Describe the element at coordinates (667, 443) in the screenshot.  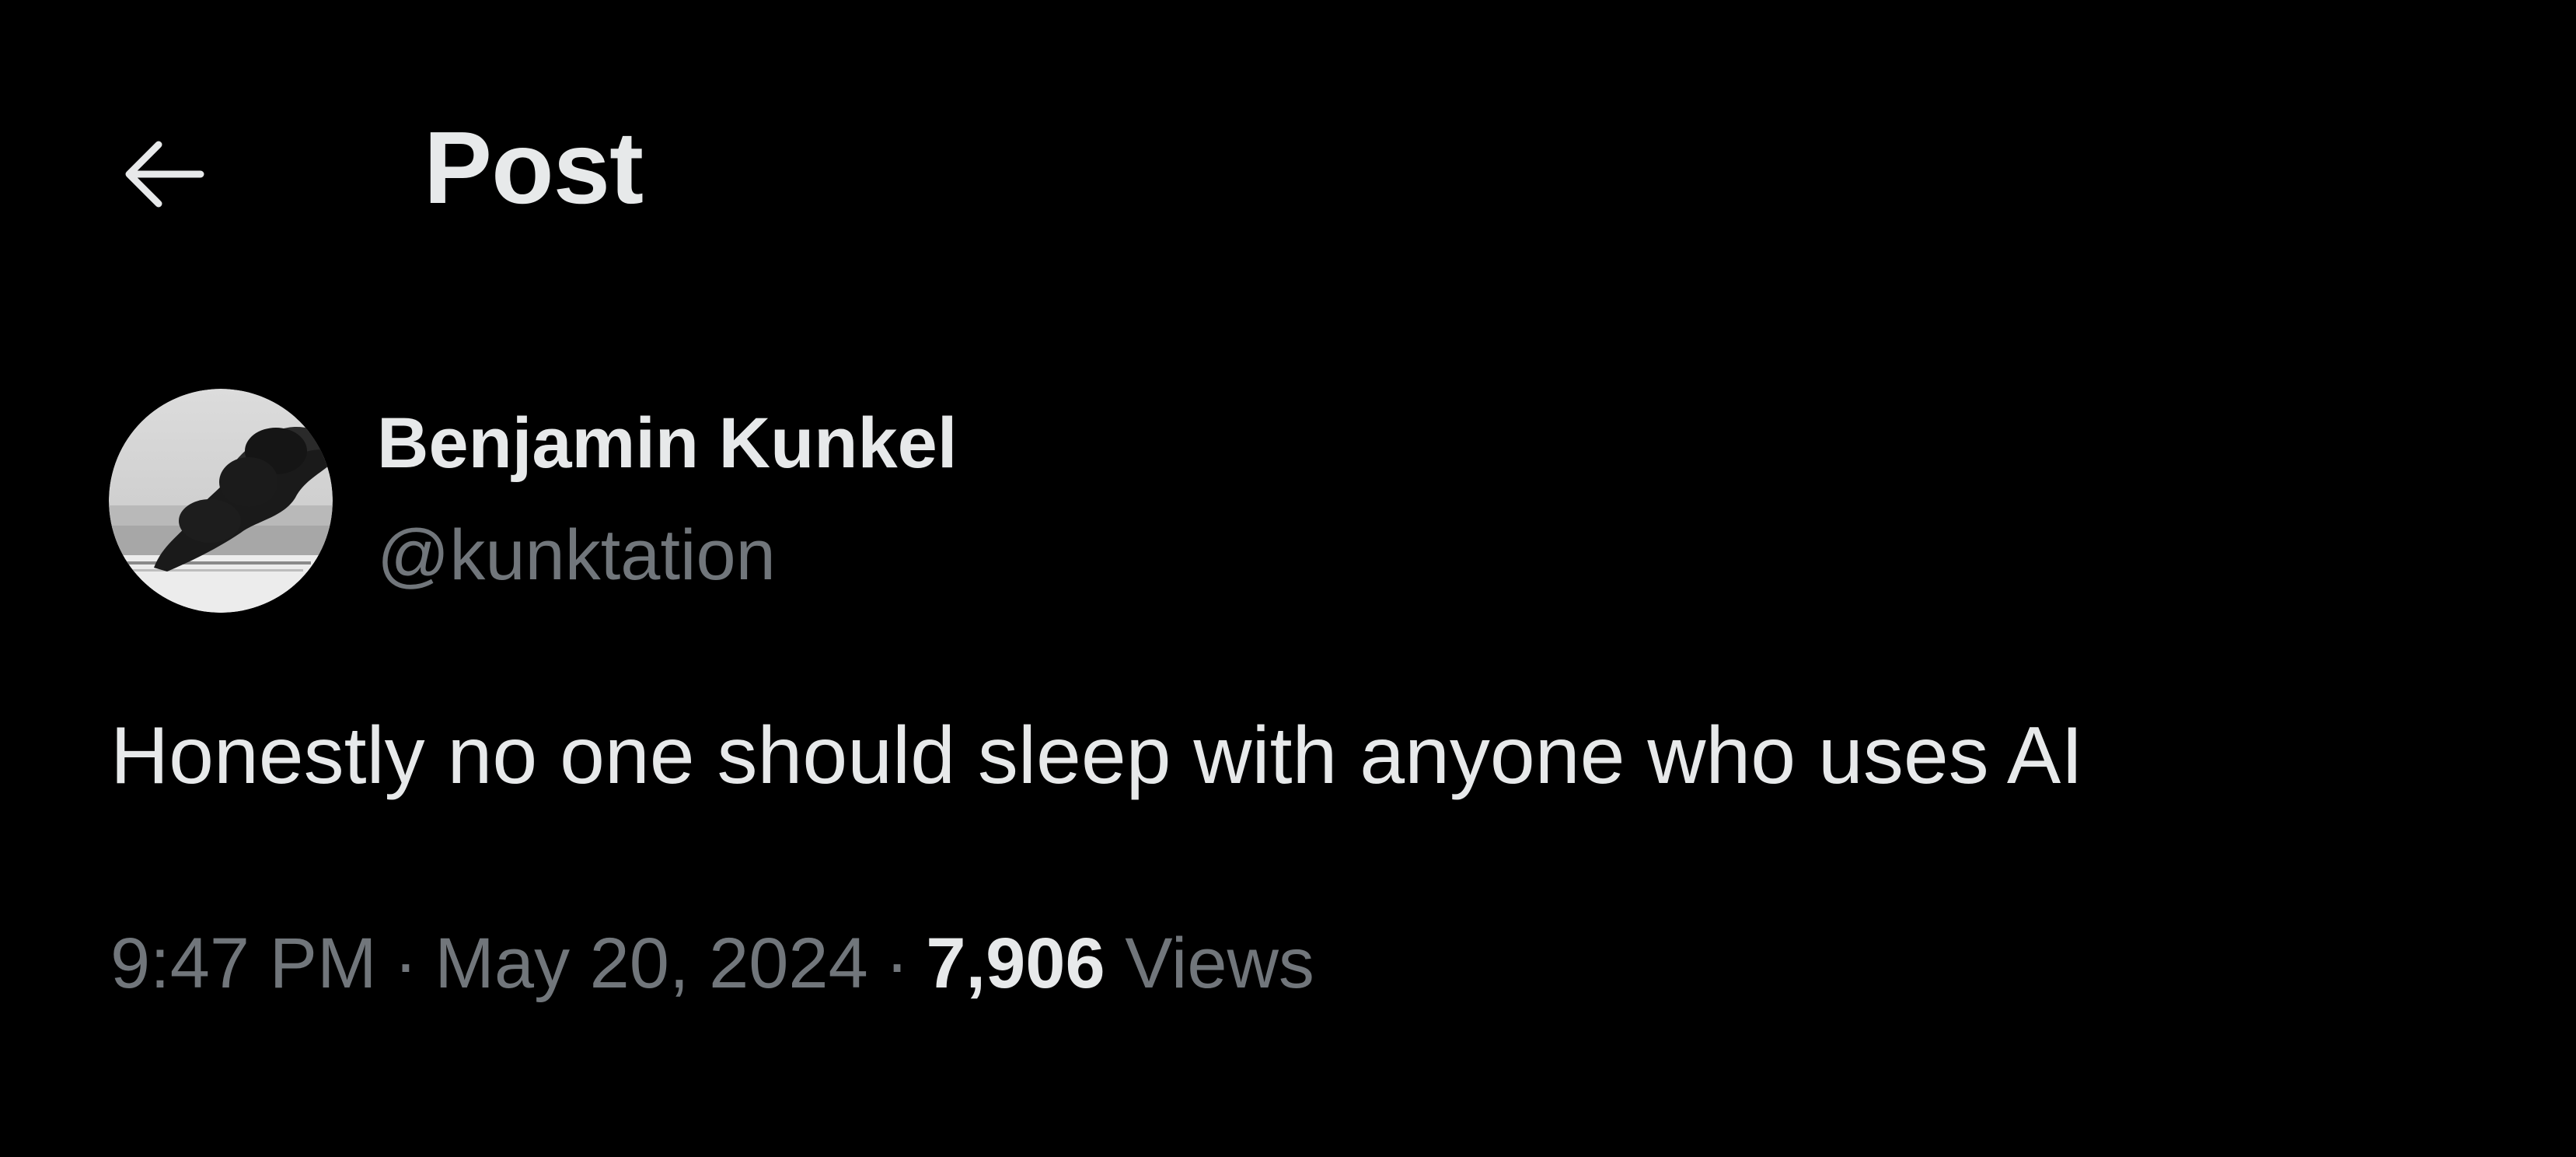
I see `author-display-name: Benjamin Kunkel` at that location.